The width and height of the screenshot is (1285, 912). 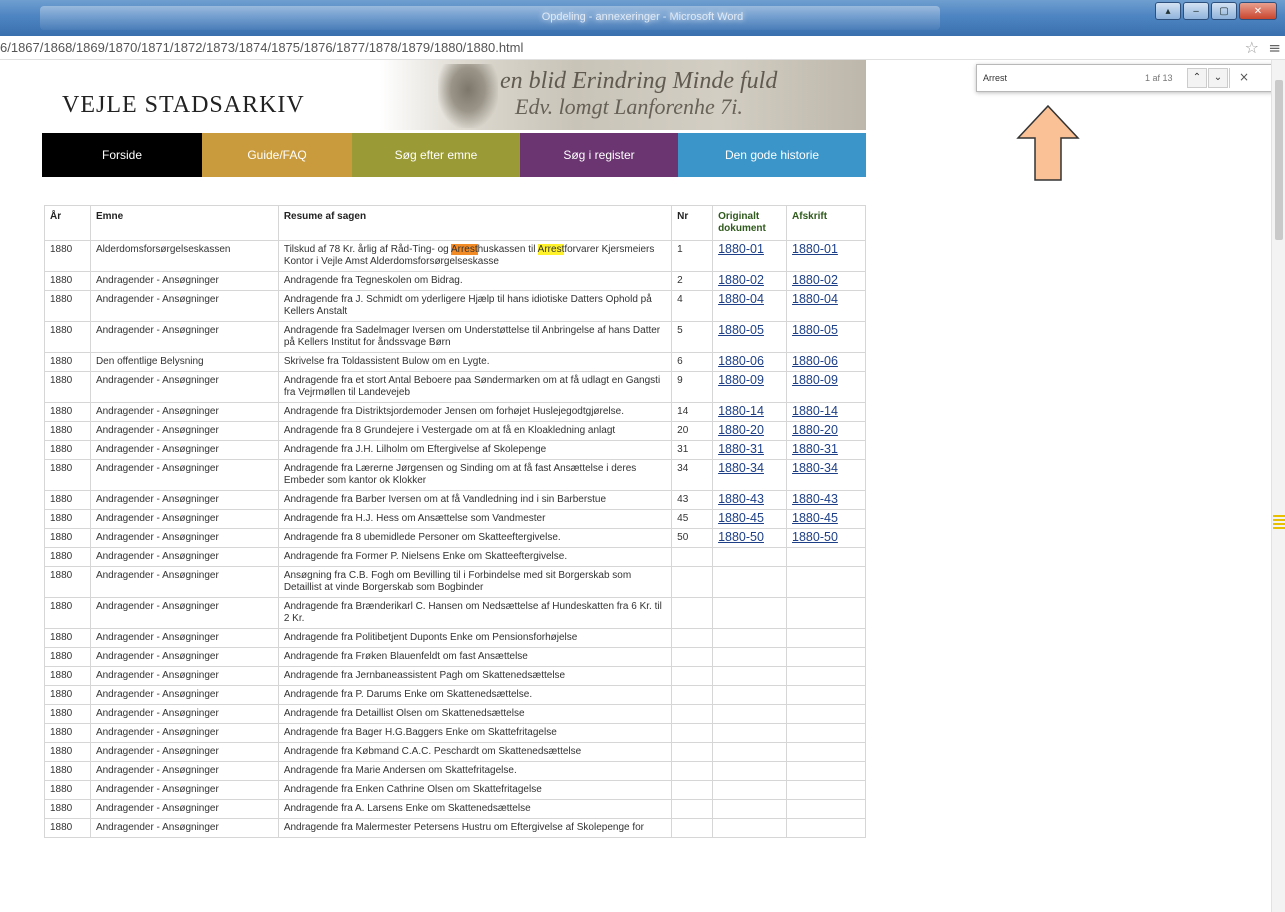 What do you see at coordinates (692, 337) in the screenshot?
I see `cell-nr: 5` at bounding box center [692, 337].